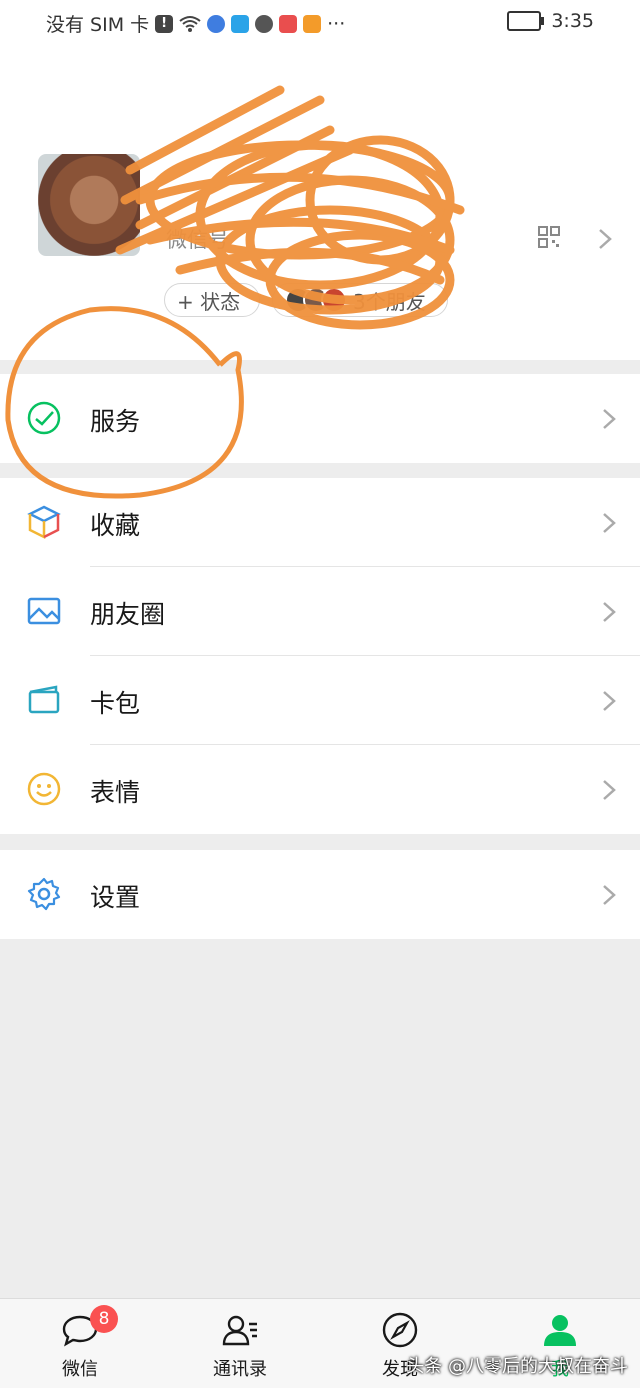 Image resolution: width=640 pixels, height=1388 pixels. Describe the element at coordinates (44, 894) in the screenshot. I see `gear-icon` at that location.